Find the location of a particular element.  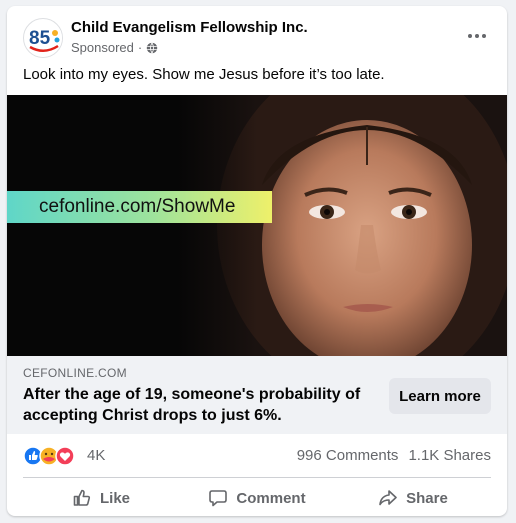

sponsored-label: Sponsored is located at coordinates (102, 47).